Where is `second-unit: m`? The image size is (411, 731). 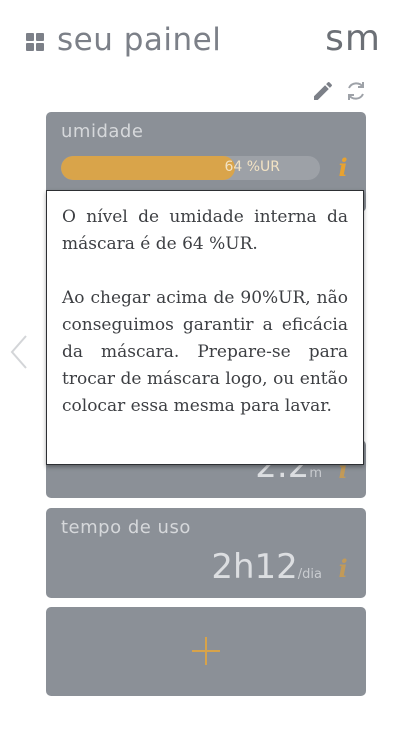
second-unit: m is located at coordinates (315, 473).